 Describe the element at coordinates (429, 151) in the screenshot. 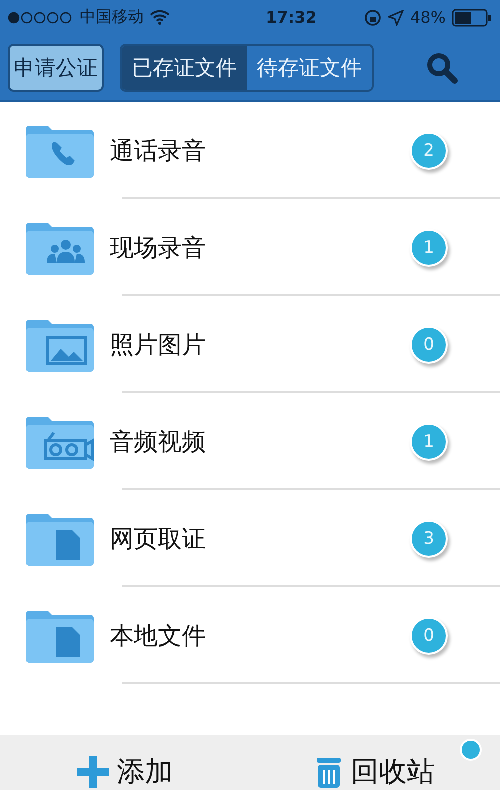

I see `count-badge: 2` at that location.